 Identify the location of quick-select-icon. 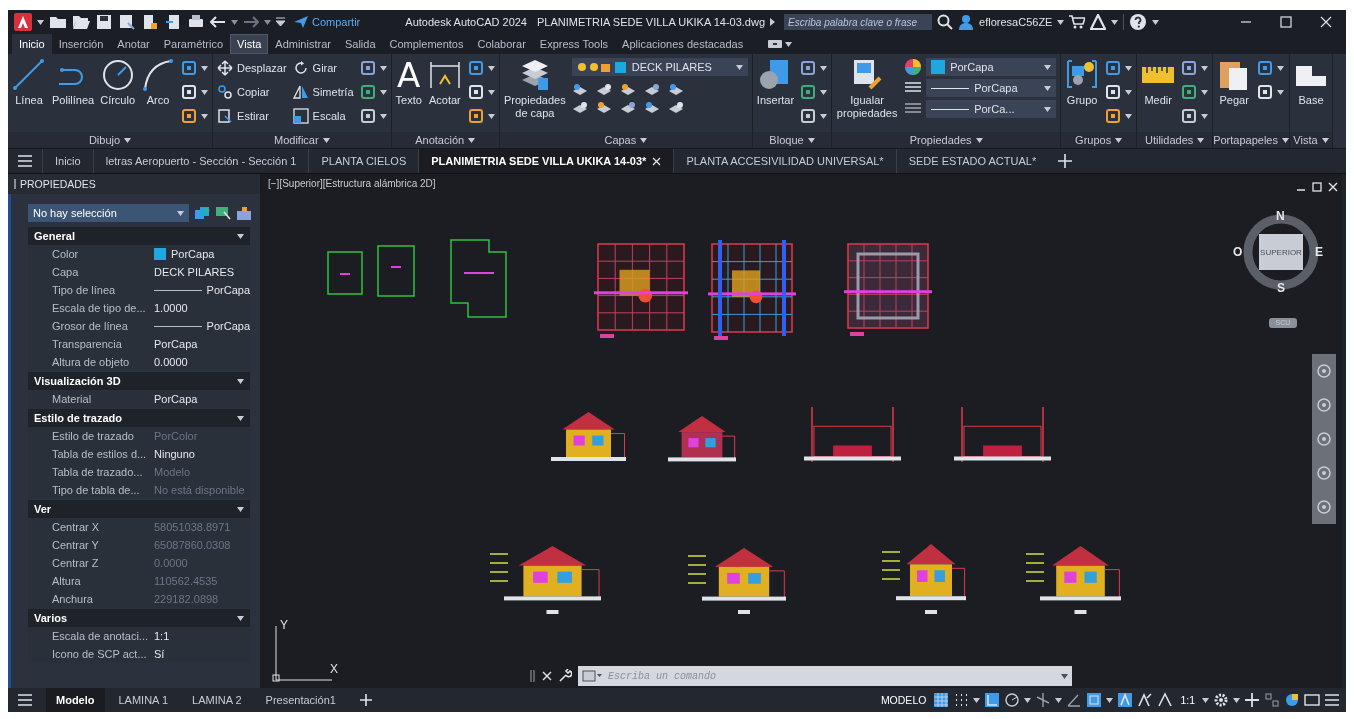
(202, 213).